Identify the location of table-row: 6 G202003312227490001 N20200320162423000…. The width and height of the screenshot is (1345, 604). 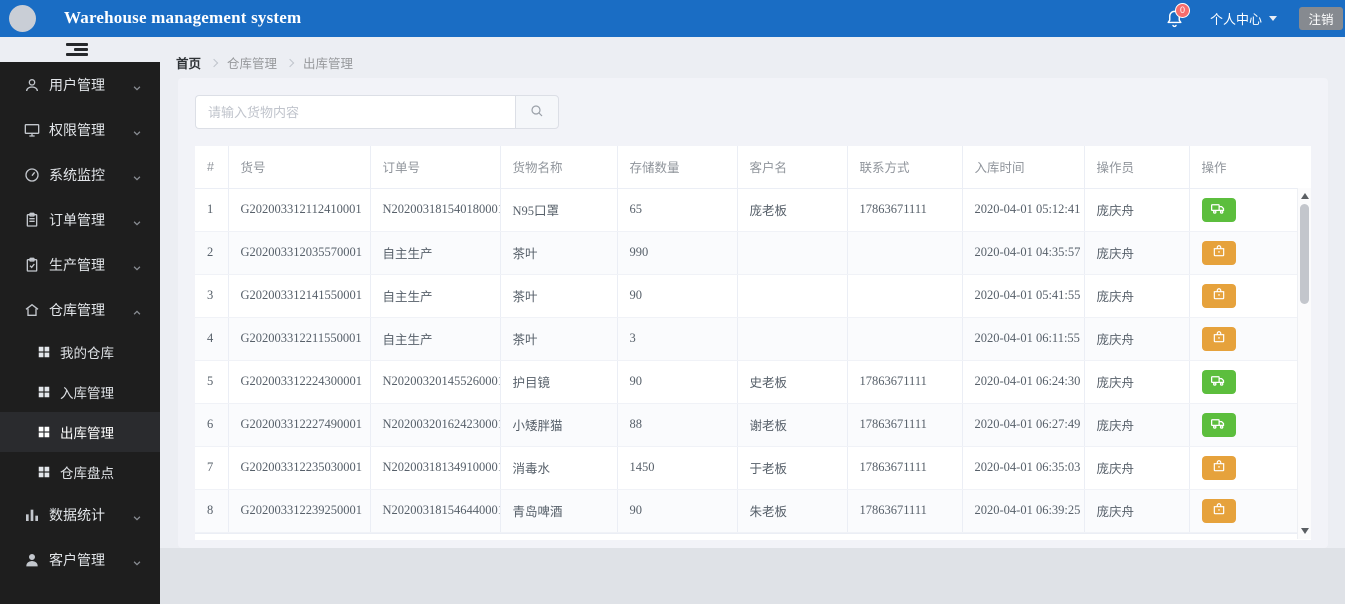
(746, 425).